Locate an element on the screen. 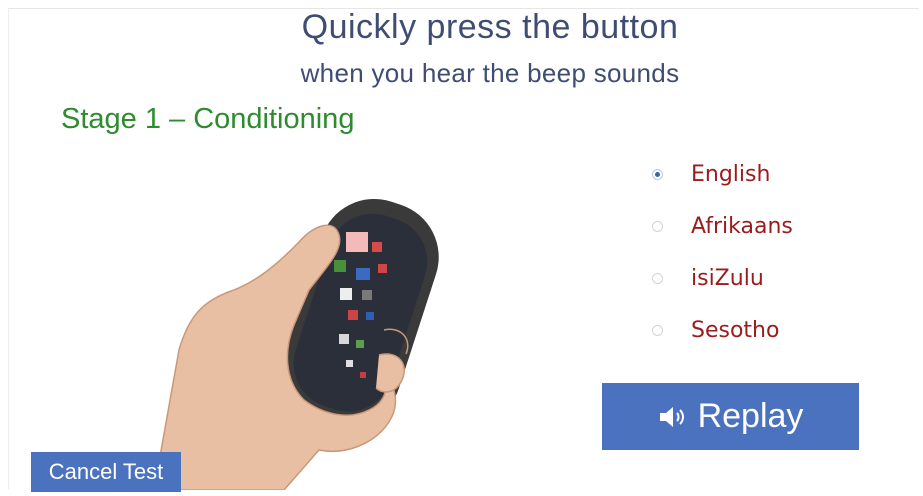  language-list: English Afrikaans isiZulu Sesotho is located at coordinates (722, 252).